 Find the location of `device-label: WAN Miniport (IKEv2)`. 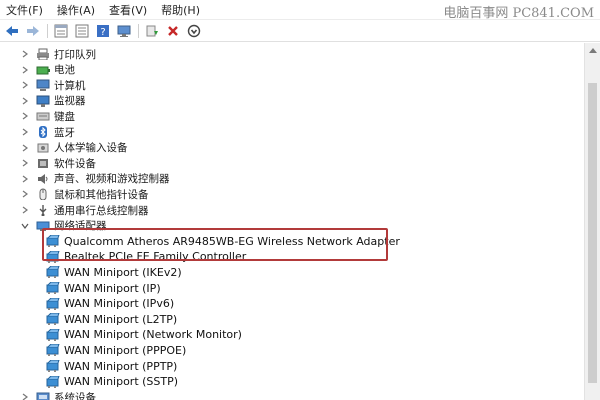

device-label: WAN Miniport (IKEv2) is located at coordinates (123, 272).